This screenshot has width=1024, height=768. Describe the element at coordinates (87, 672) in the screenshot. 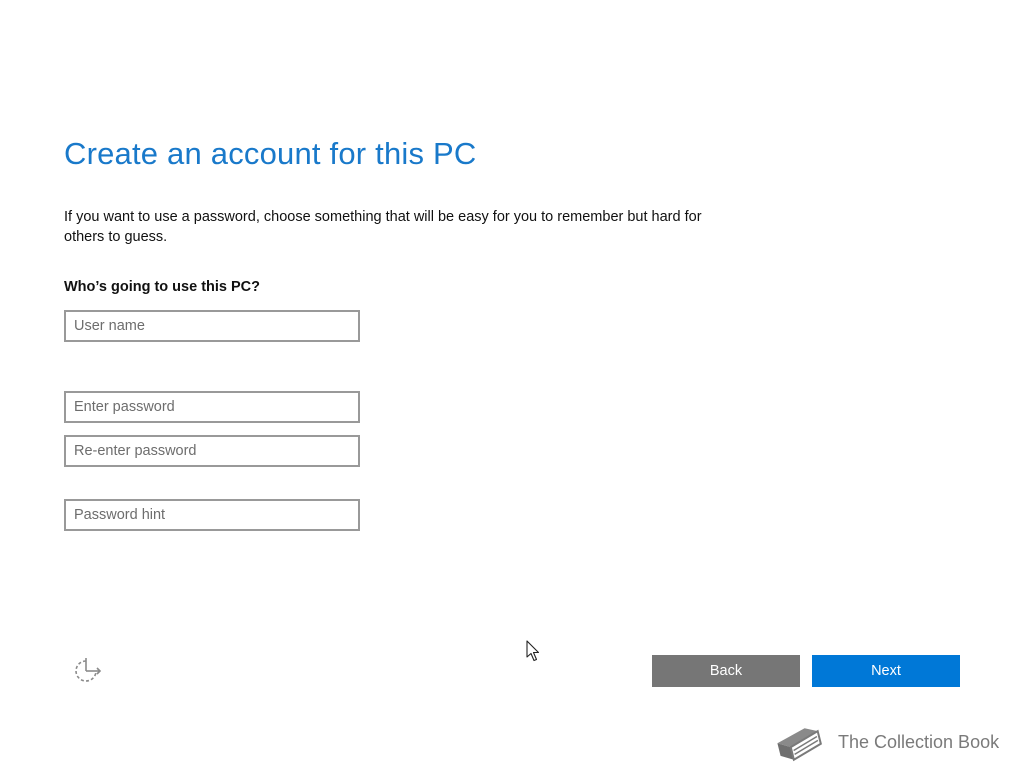

I see `ease-of-access-icon` at that location.